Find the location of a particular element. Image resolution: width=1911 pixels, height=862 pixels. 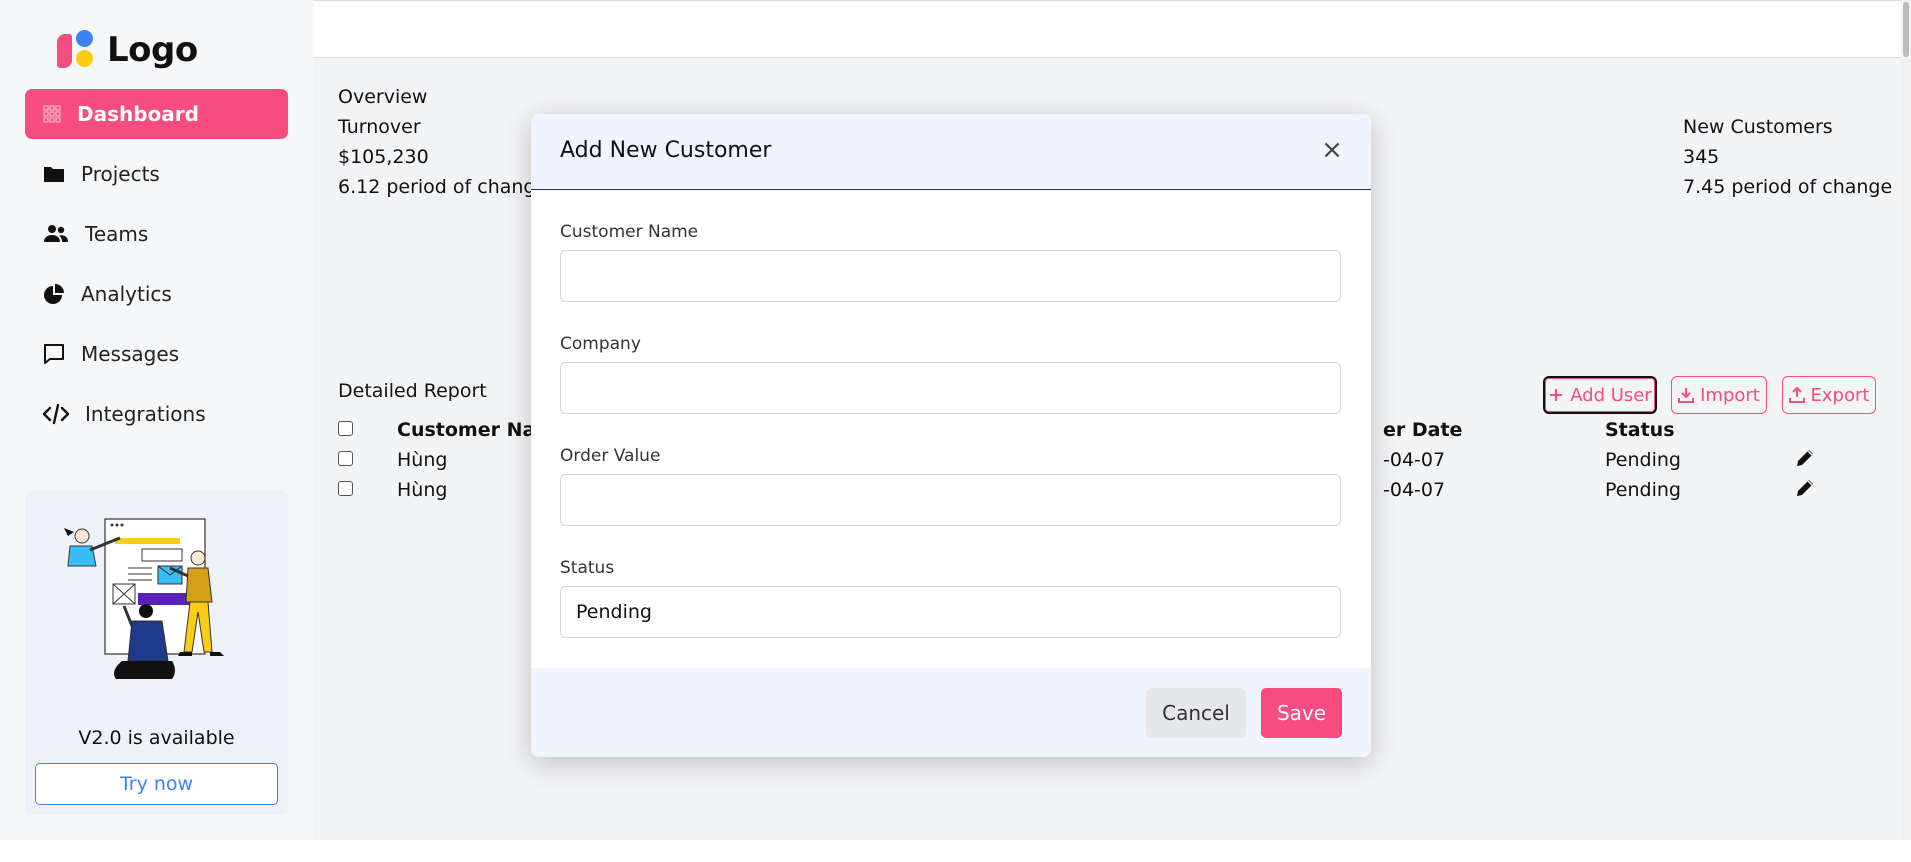

add-user-button: Add User is located at coordinates (1600, 395).